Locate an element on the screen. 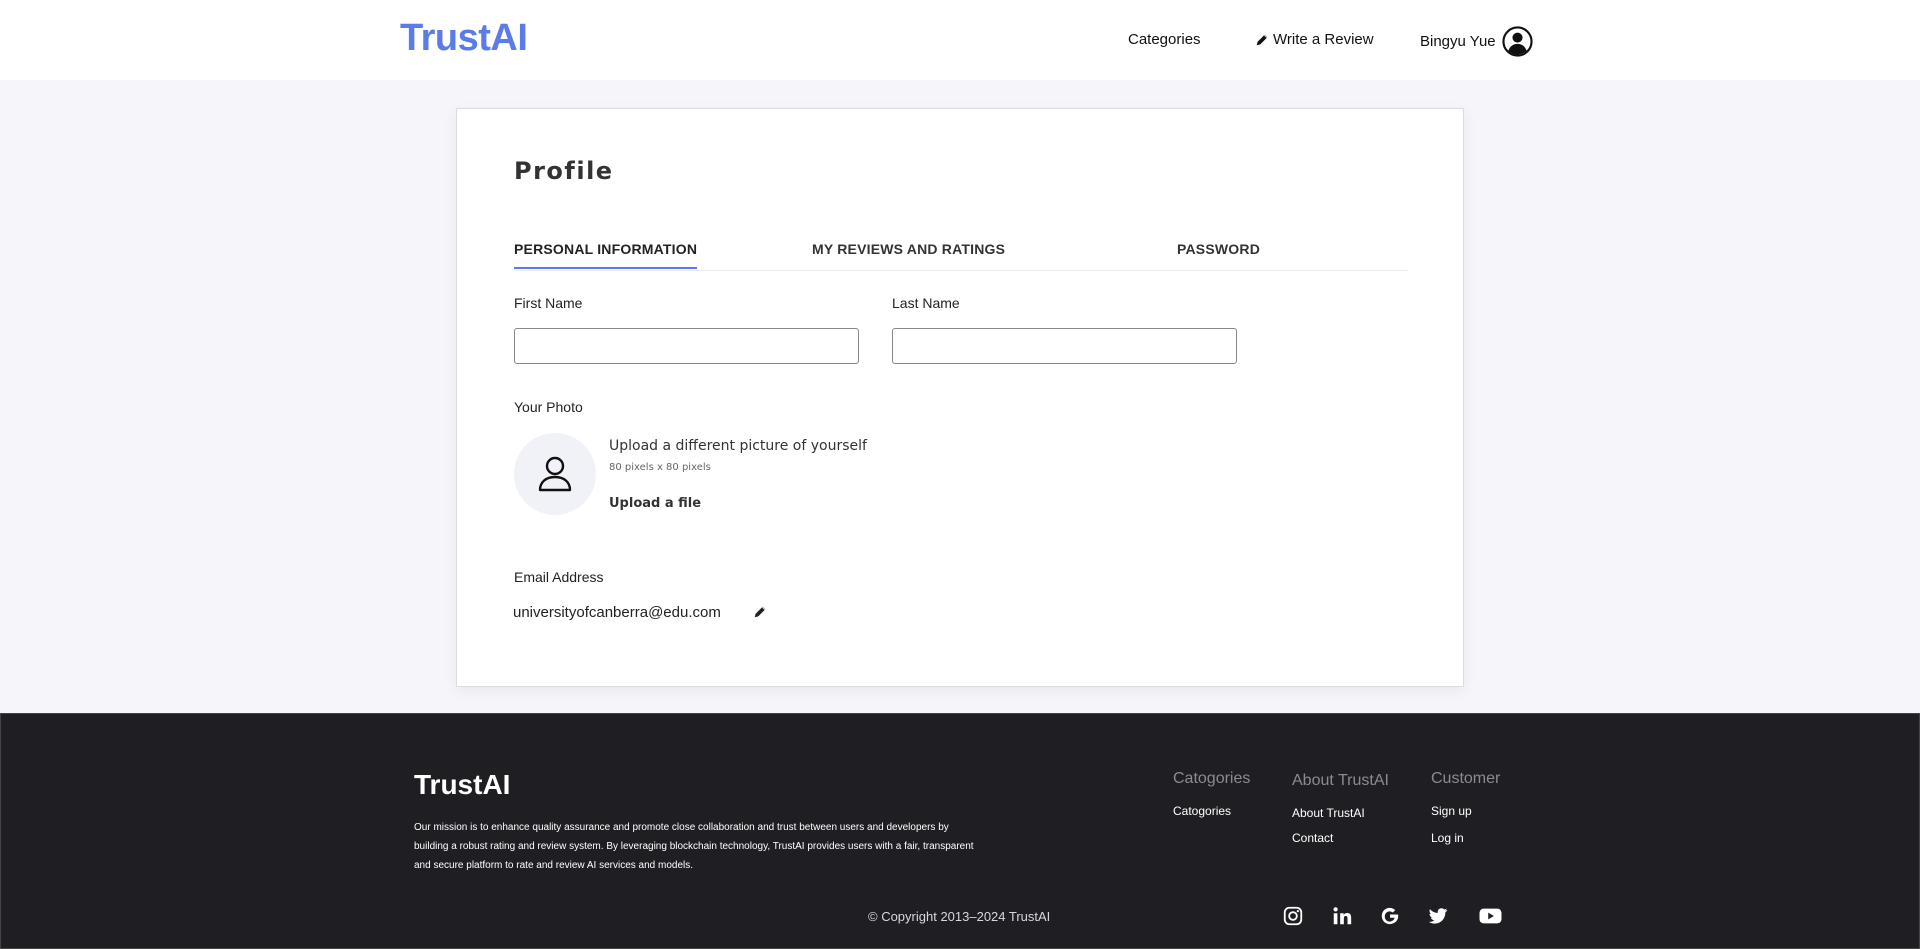 The width and height of the screenshot is (1920, 949). upload-photo-title: Upload a different picture of yourself is located at coordinates (738, 446).